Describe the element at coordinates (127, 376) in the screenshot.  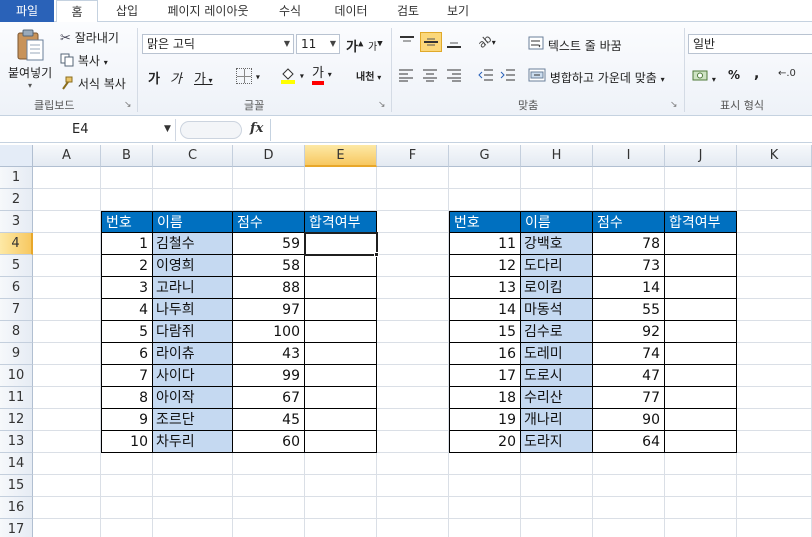
I see `table-cell-no: 7` at that location.